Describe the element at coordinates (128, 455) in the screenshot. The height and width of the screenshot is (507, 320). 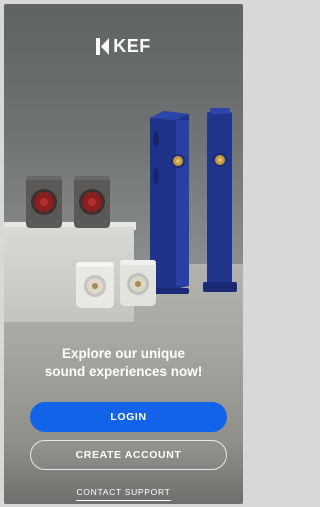
I see `create-account-button: CREATE ACCOUNT` at that location.